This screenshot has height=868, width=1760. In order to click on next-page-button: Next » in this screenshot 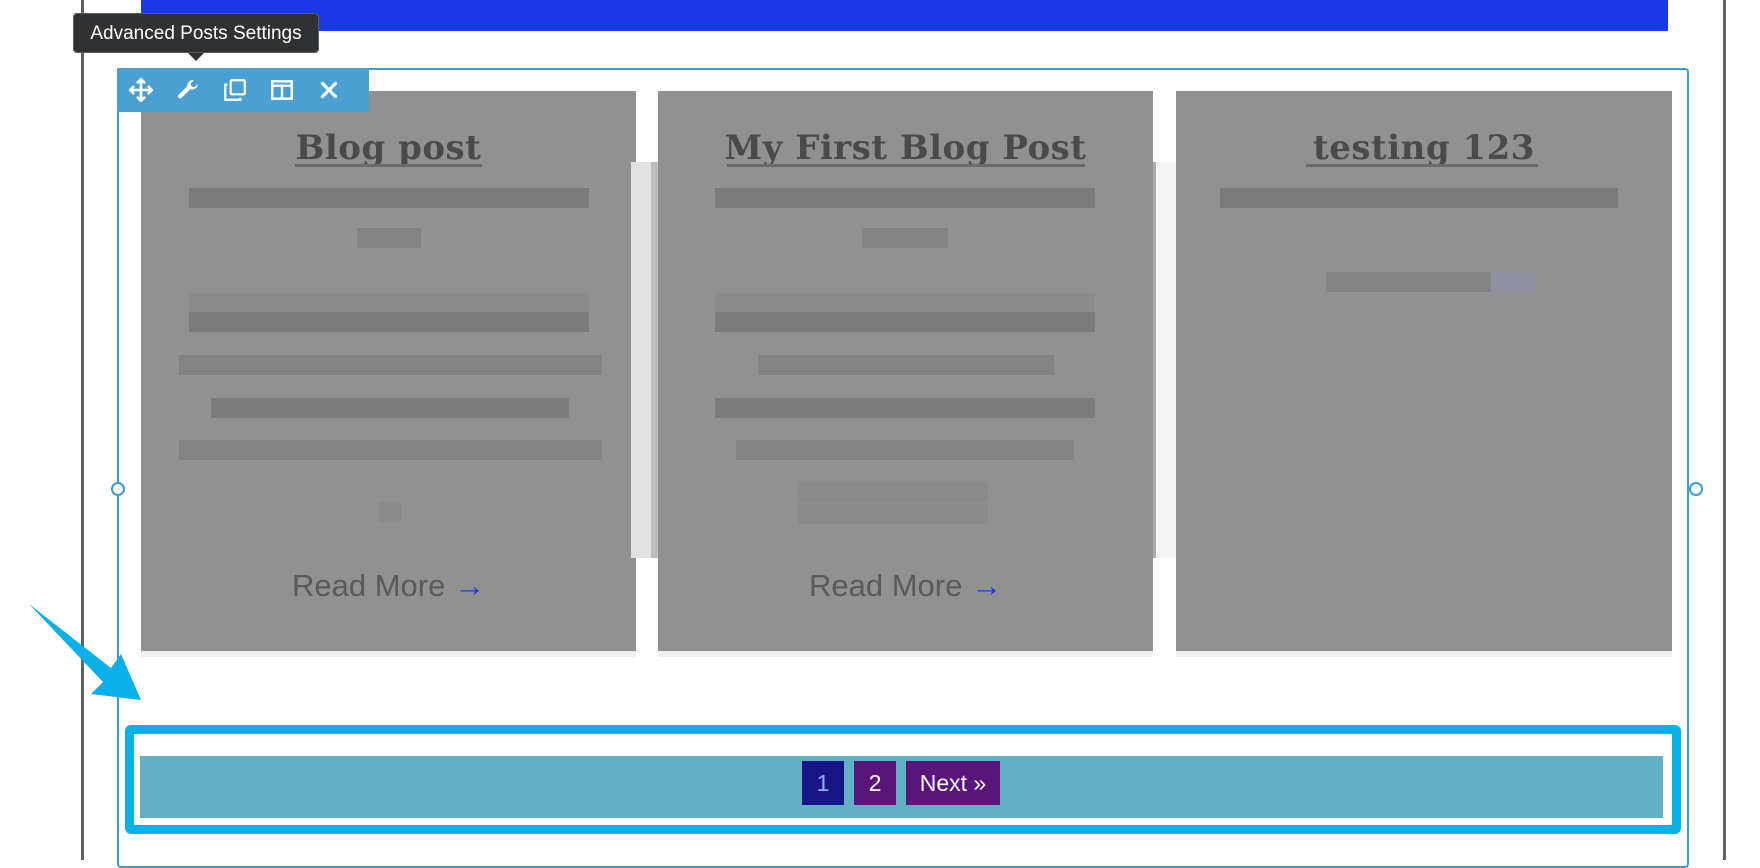, I will do `click(953, 783)`.